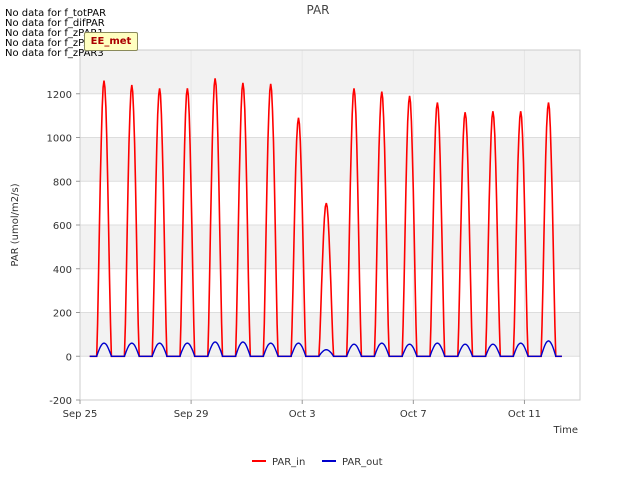 This screenshot has width=640, height=480. Describe the element at coordinates (69, 357) in the screenshot. I see `y-tick-label: 0` at that location.